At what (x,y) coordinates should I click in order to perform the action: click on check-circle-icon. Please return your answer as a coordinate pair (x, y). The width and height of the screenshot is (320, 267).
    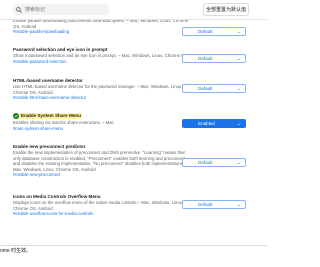
    Looking at the image, I should click on (16, 116).